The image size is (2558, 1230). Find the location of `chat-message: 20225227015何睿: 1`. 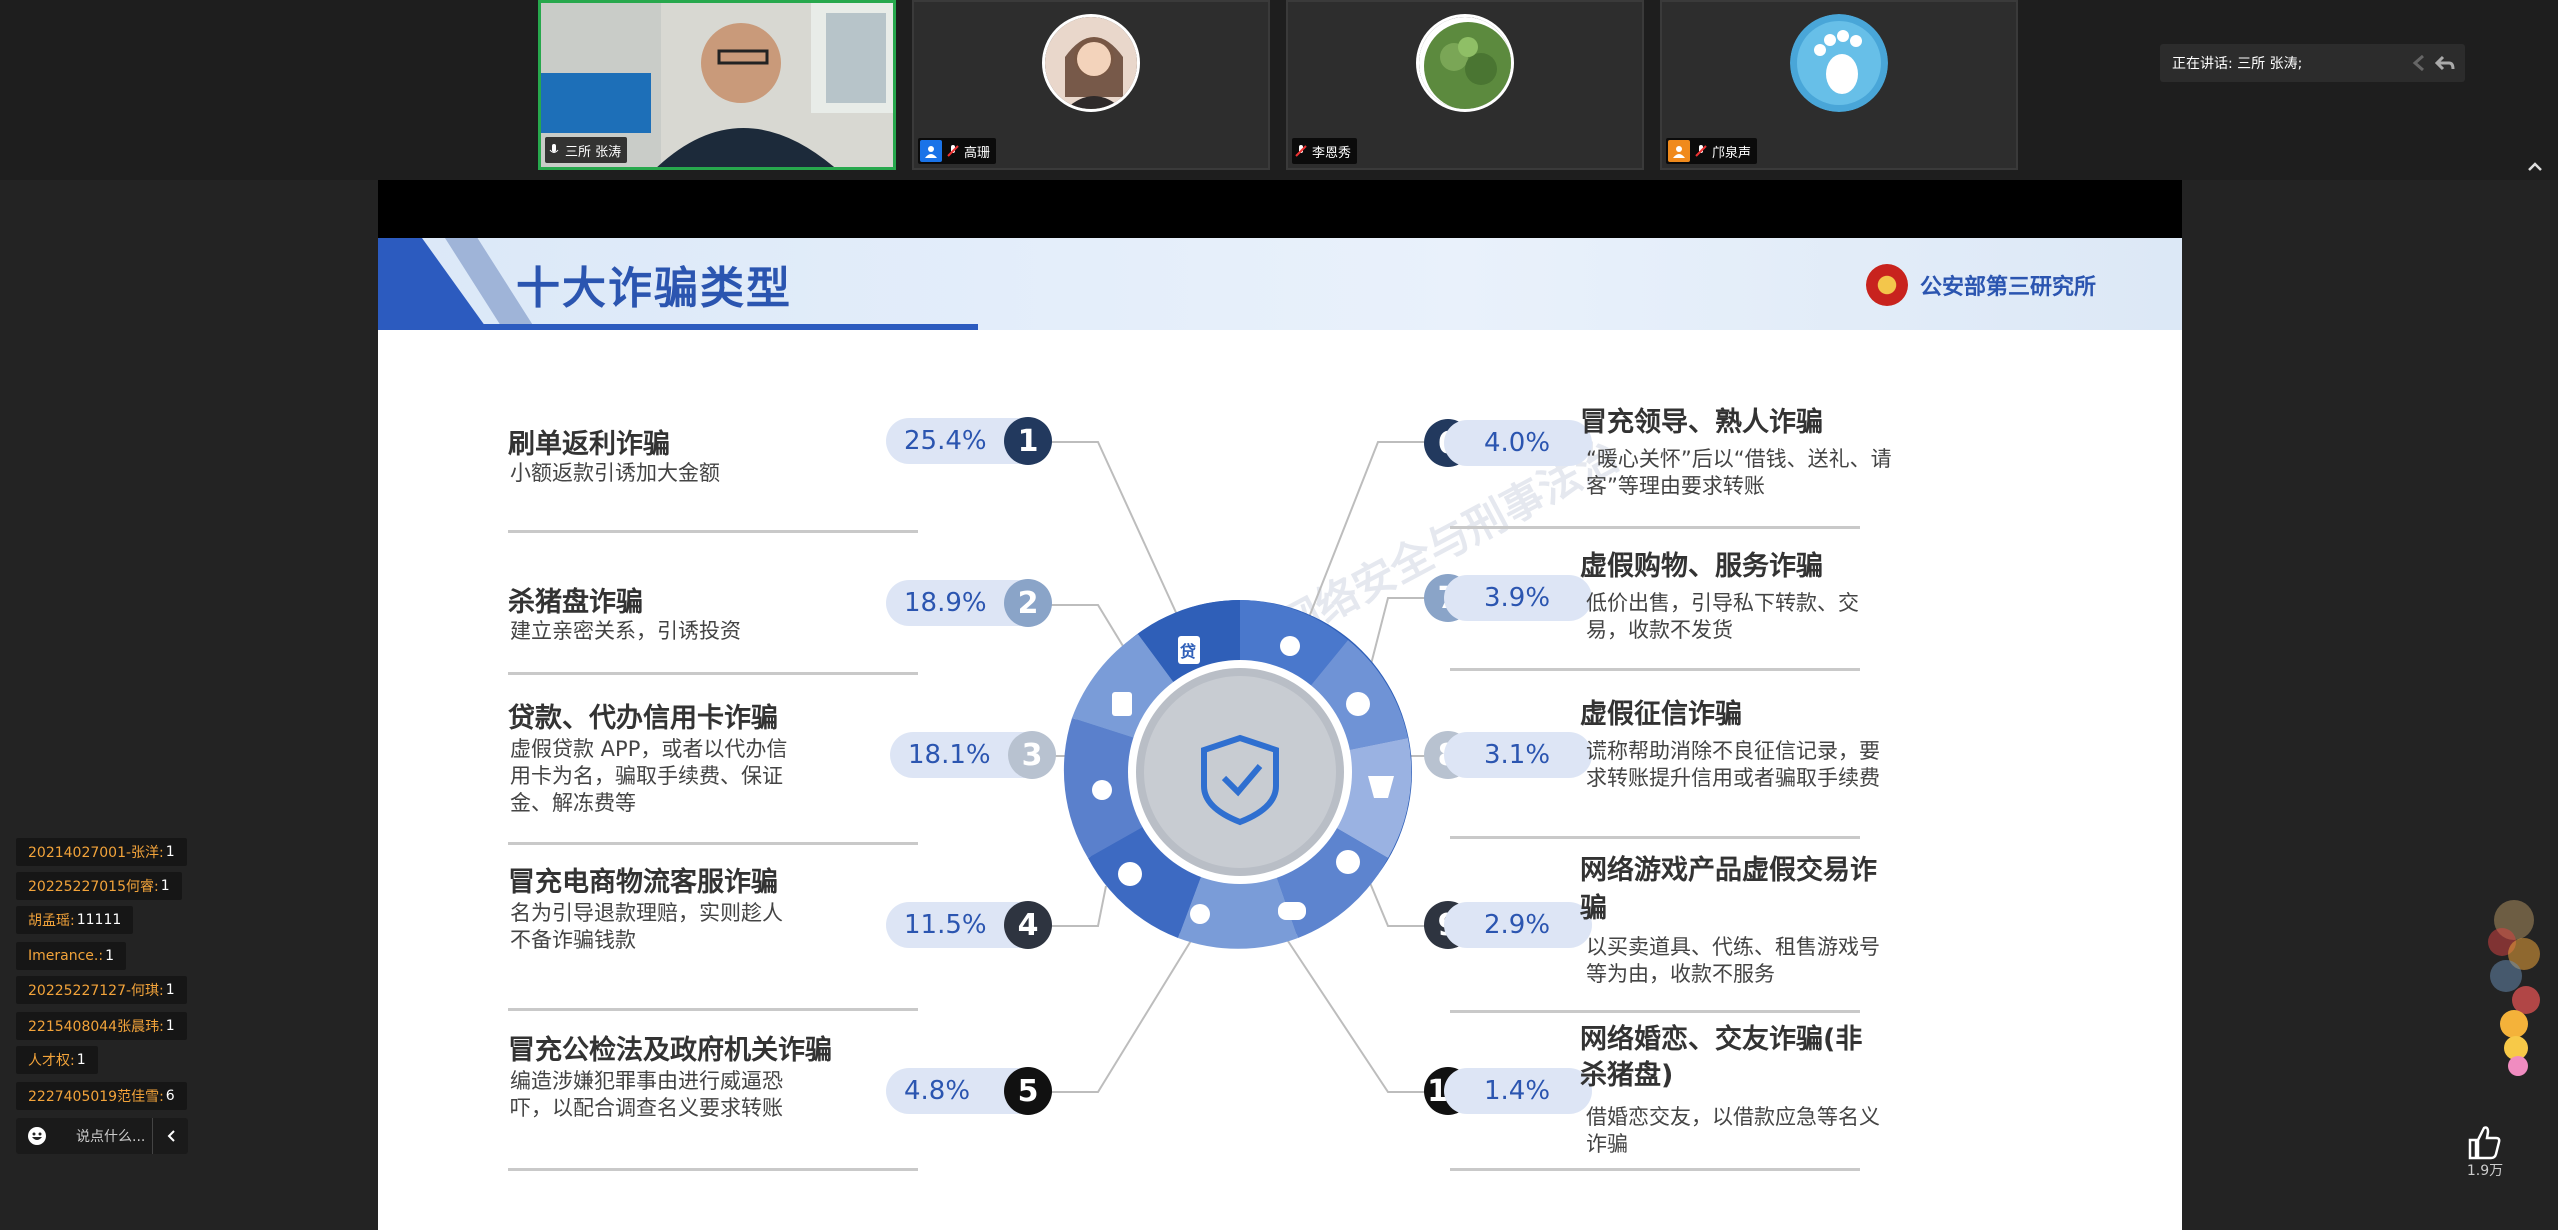

chat-message: 20225227015何睿: 1 is located at coordinates (99, 886).